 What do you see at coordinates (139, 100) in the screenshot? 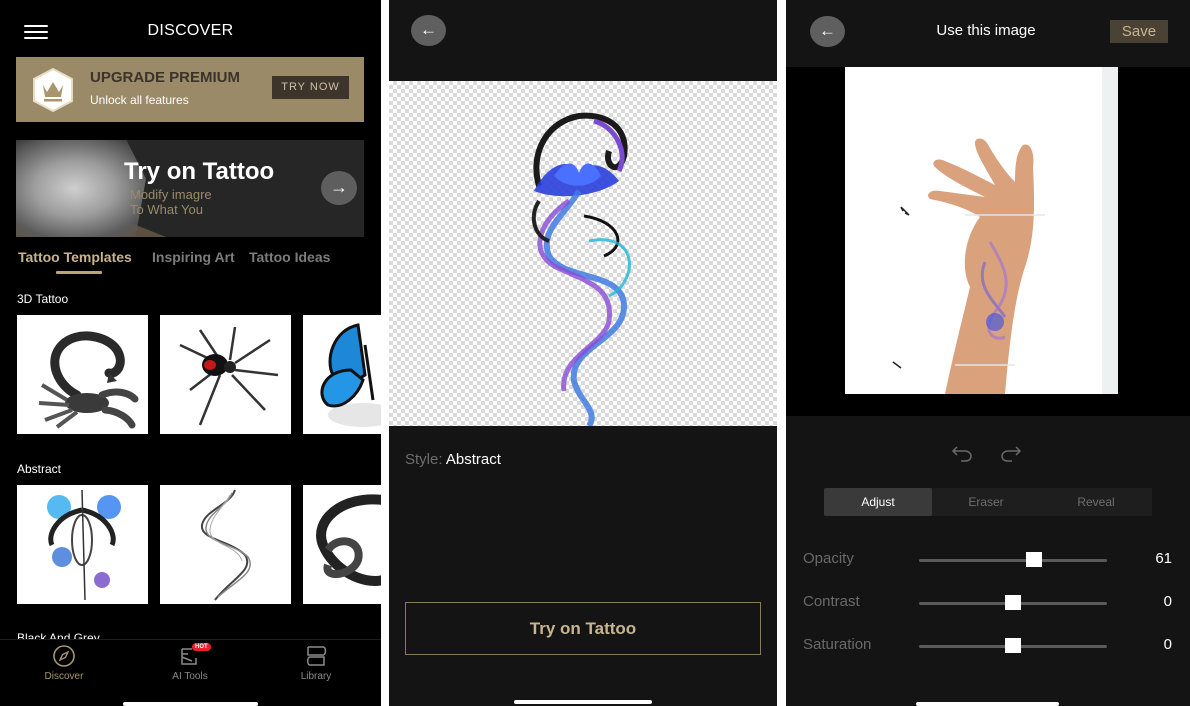
I see `premium-subtitle: Unlock all features` at bounding box center [139, 100].